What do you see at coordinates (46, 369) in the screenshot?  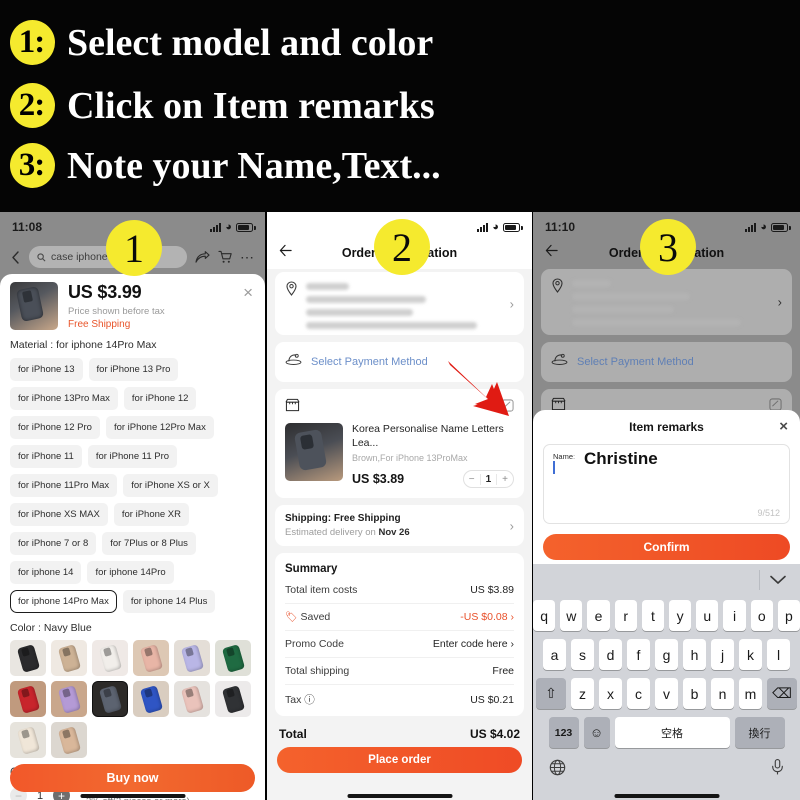 I see `model-chip: for iPhone 13` at bounding box center [46, 369].